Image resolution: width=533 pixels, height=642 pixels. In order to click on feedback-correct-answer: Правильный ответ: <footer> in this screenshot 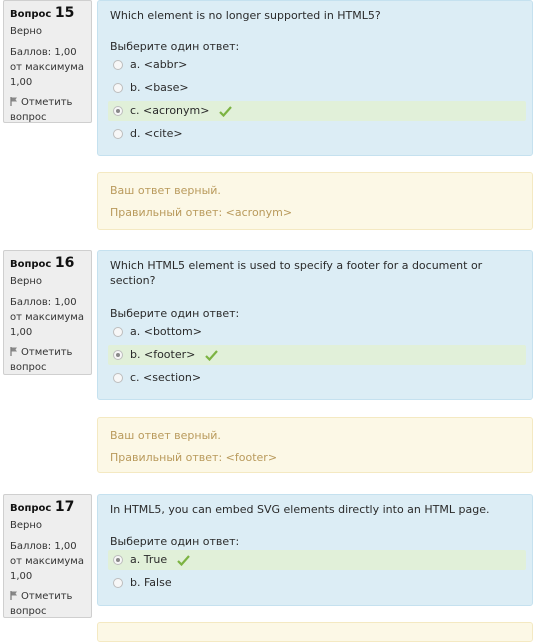, I will do `click(194, 457)`.